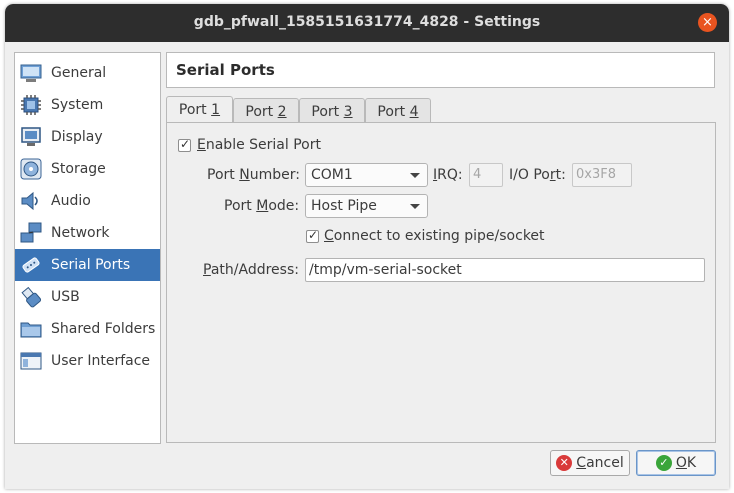 The height and width of the screenshot is (493, 734). What do you see at coordinates (31, 169) in the screenshot?
I see `disc-icon` at bounding box center [31, 169].